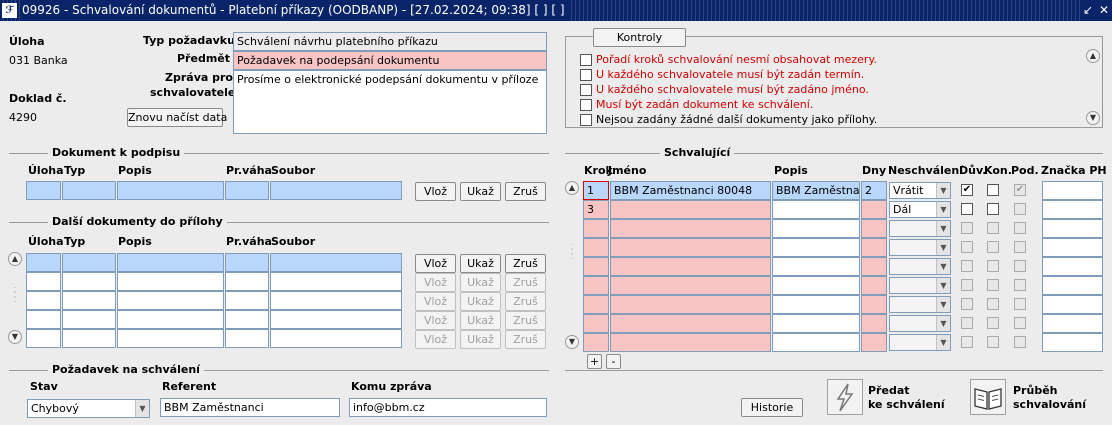 The height and width of the screenshot is (425, 1112). Describe the element at coordinates (177, 117) in the screenshot. I see `reload-data-button: Znovu načíst data` at that location.